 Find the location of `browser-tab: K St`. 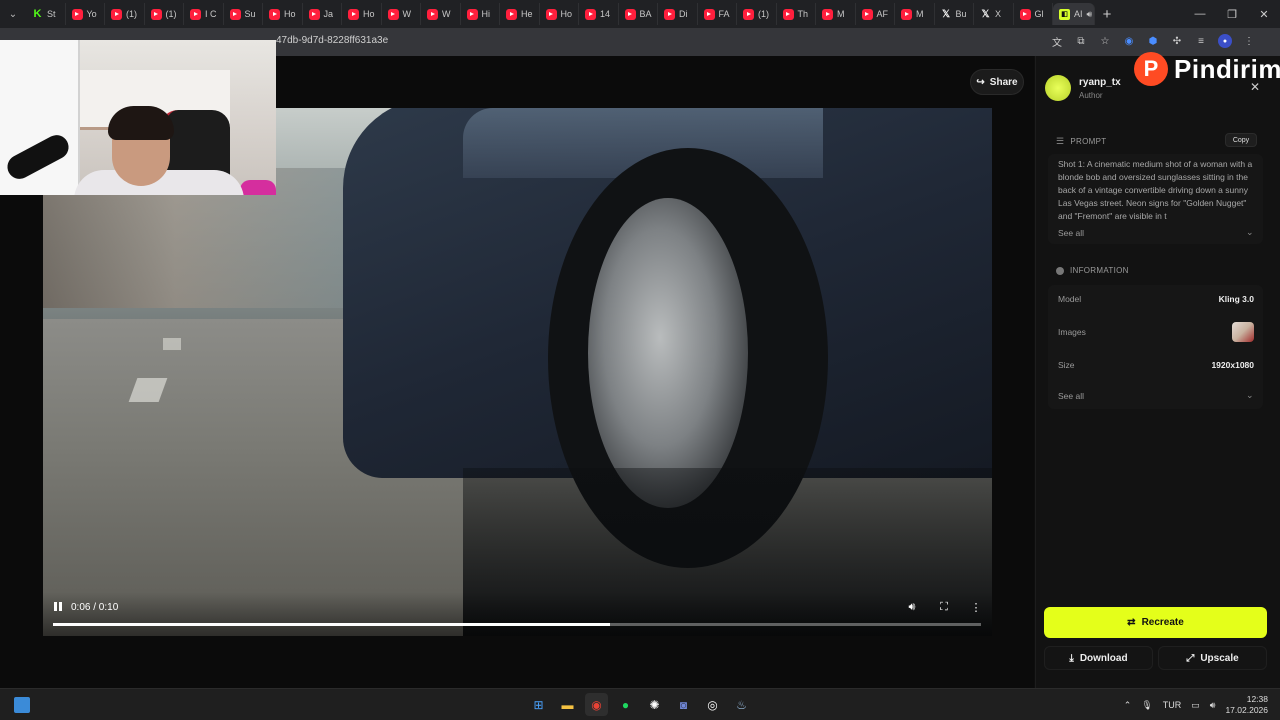

browser-tab: K St is located at coordinates (46, 14).